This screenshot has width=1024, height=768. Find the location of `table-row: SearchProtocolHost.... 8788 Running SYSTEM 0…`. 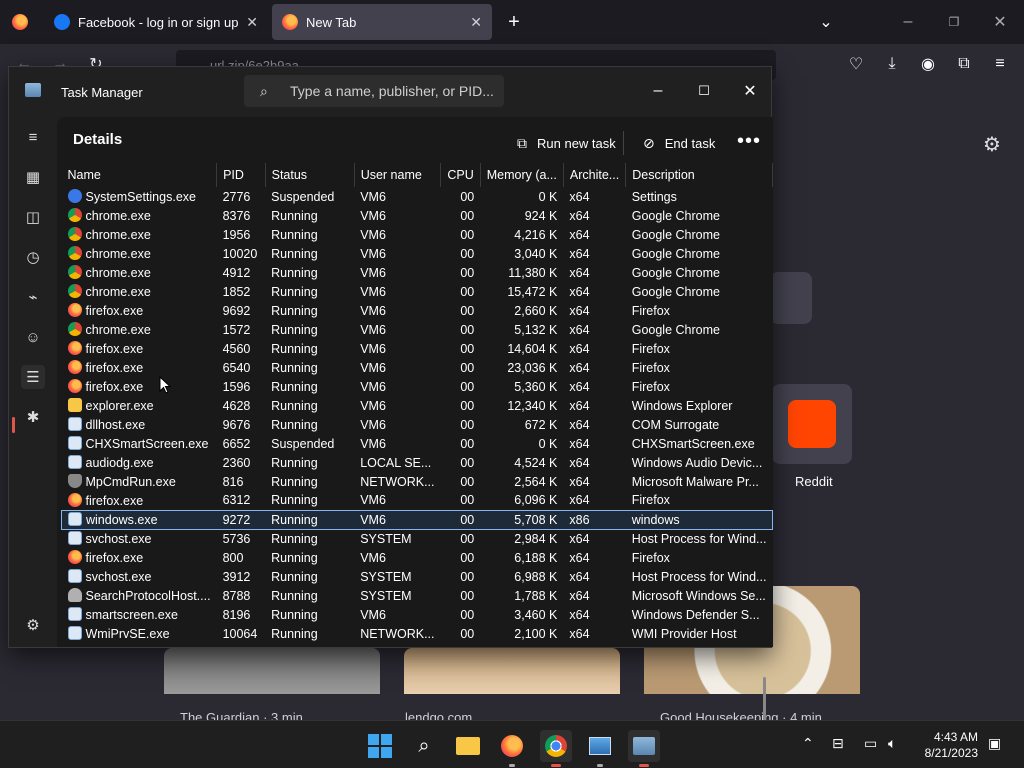

table-row: SearchProtocolHost.... 8788 Running SYSTEM 0… is located at coordinates (417, 595).